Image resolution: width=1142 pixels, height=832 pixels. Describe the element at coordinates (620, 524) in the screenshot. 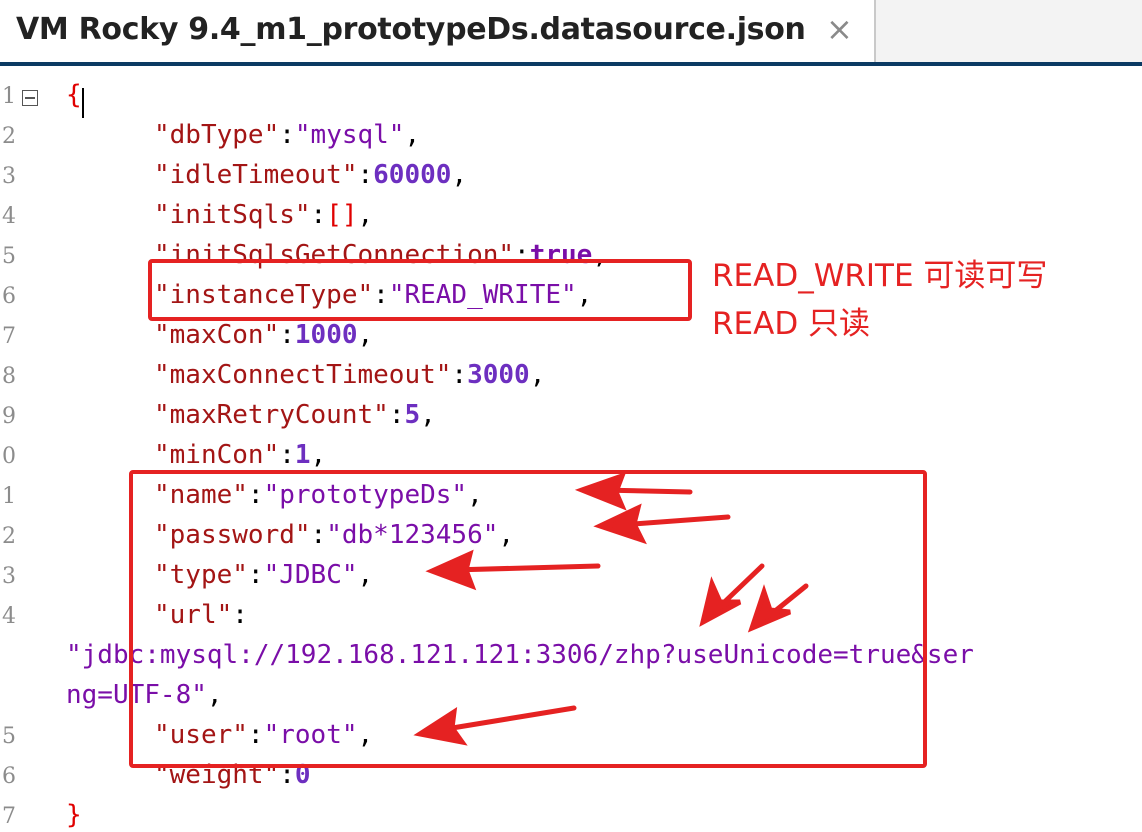

I see `arrow-head-password` at that location.